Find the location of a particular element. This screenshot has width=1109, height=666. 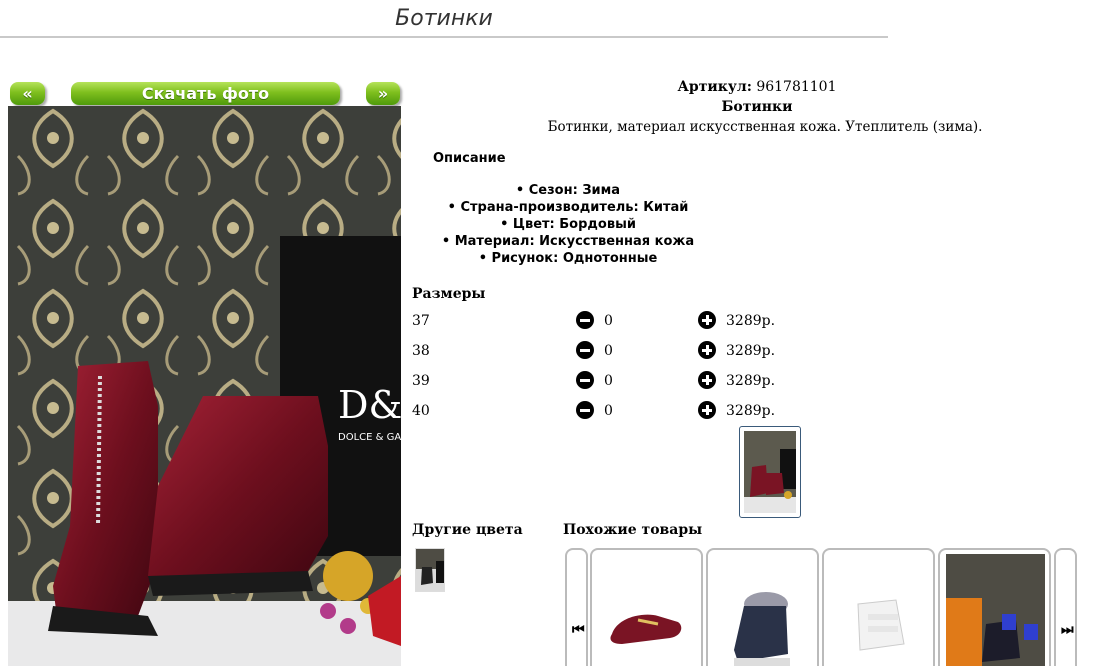

size-label: 39 is located at coordinates (421, 381).